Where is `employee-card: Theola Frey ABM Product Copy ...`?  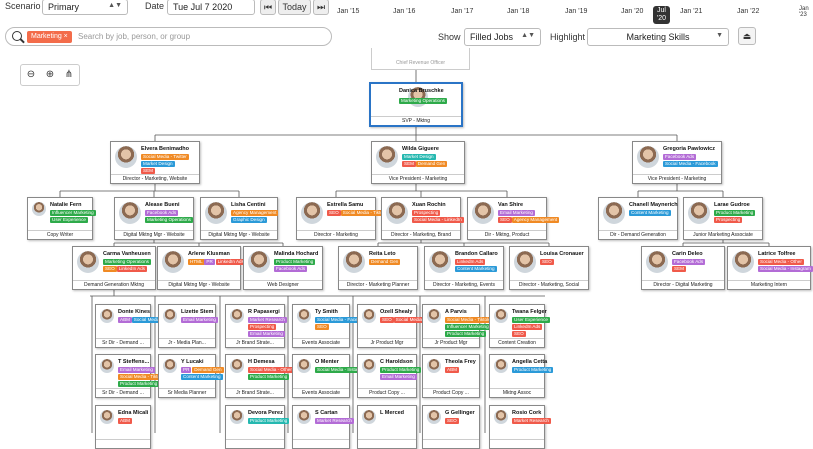
employee-card: Theola Frey ABM Product Copy ... is located at coordinates (451, 376).